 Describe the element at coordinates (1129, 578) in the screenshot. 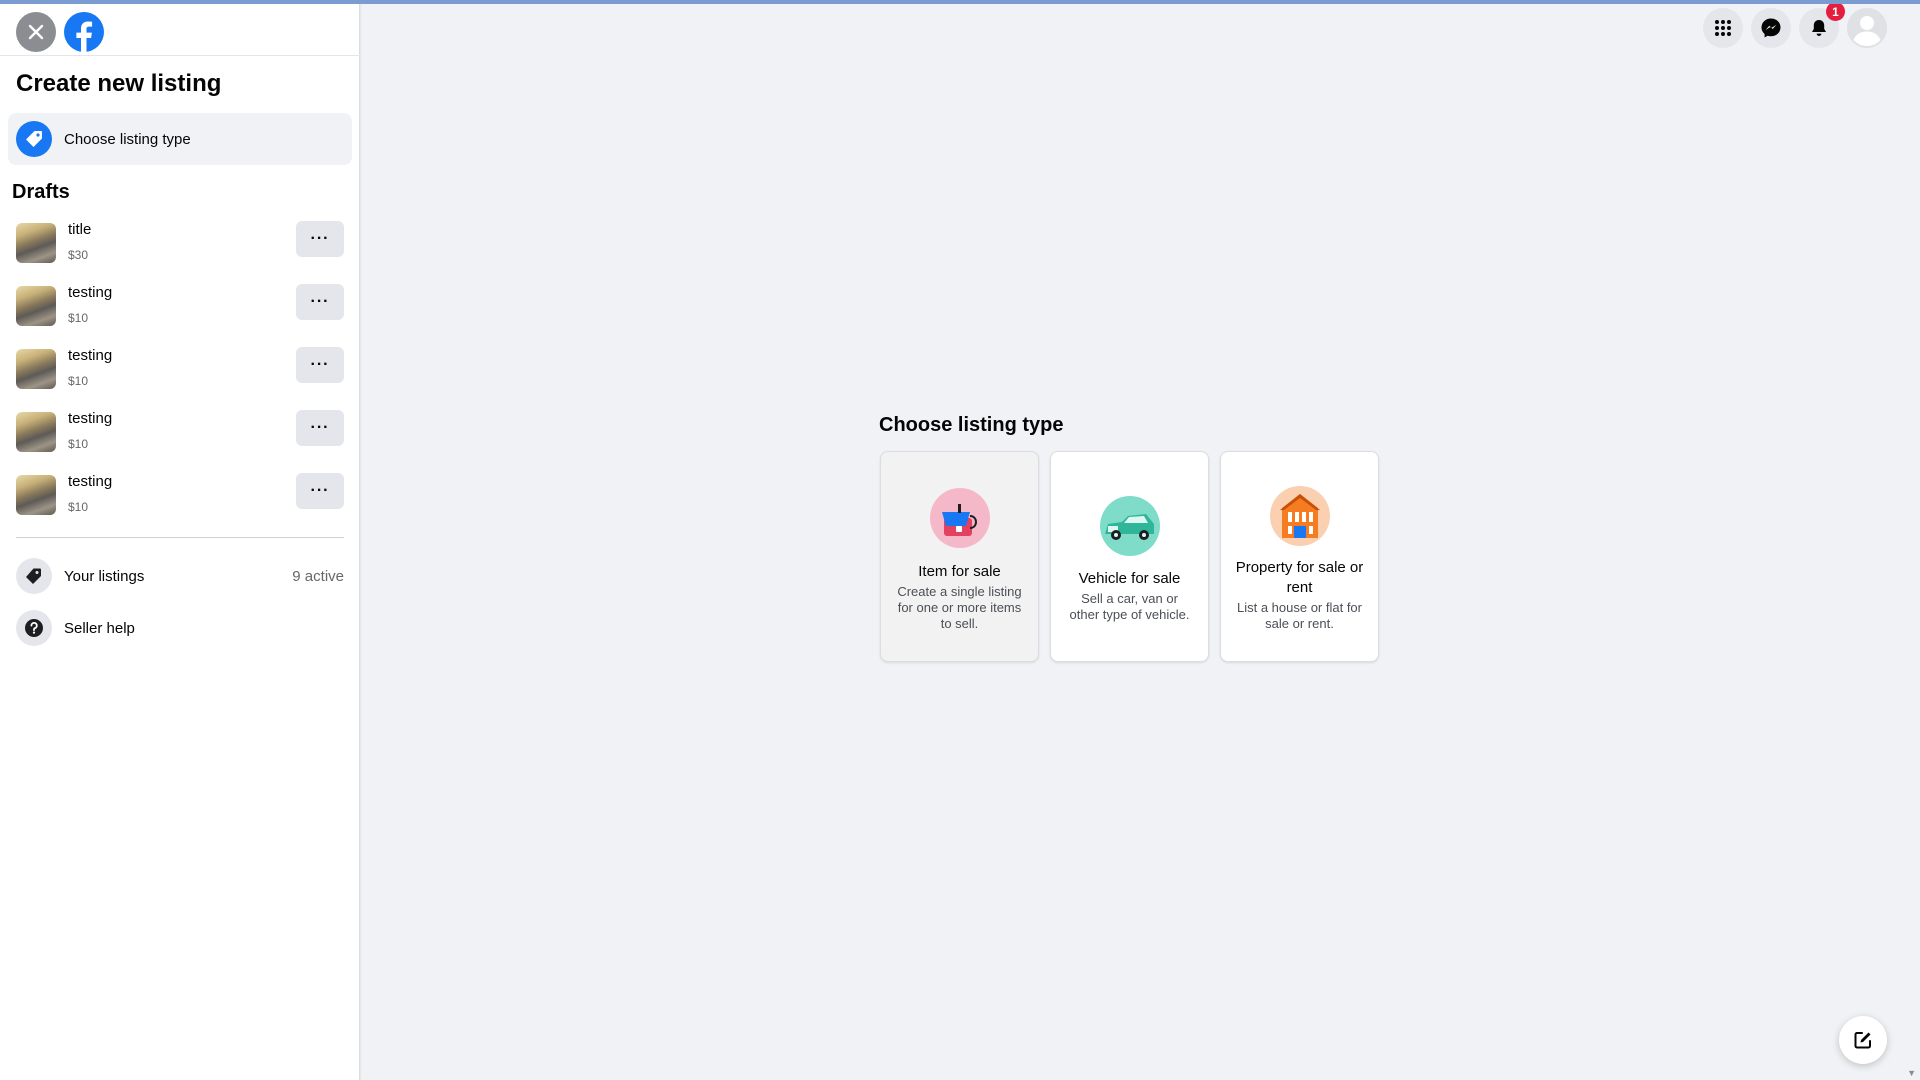

I see `vehicle-for-sale-title: Vehicle for sale` at that location.